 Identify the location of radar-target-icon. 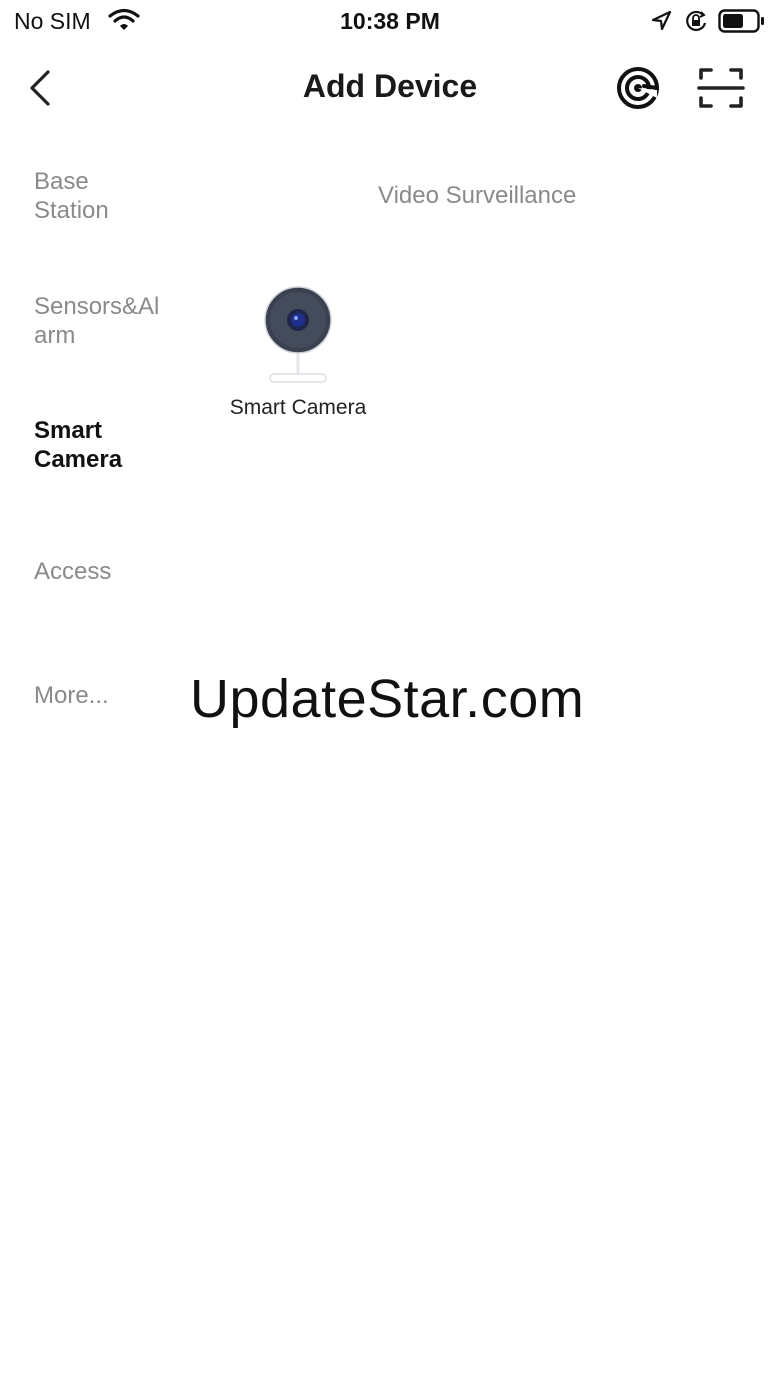
(638, 88).